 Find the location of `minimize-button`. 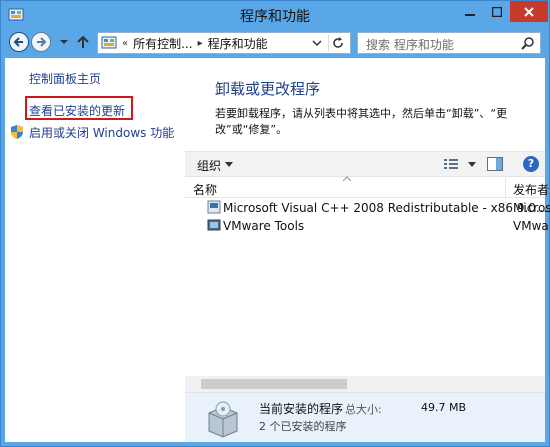

minimize-button is located at coordinates (469, 11).